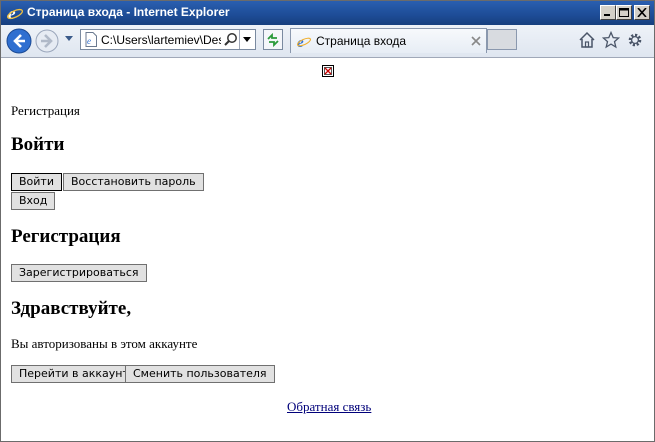 The height and width of the screenshot is (442, 655). I want to click on search-icon, so click(231, 39).